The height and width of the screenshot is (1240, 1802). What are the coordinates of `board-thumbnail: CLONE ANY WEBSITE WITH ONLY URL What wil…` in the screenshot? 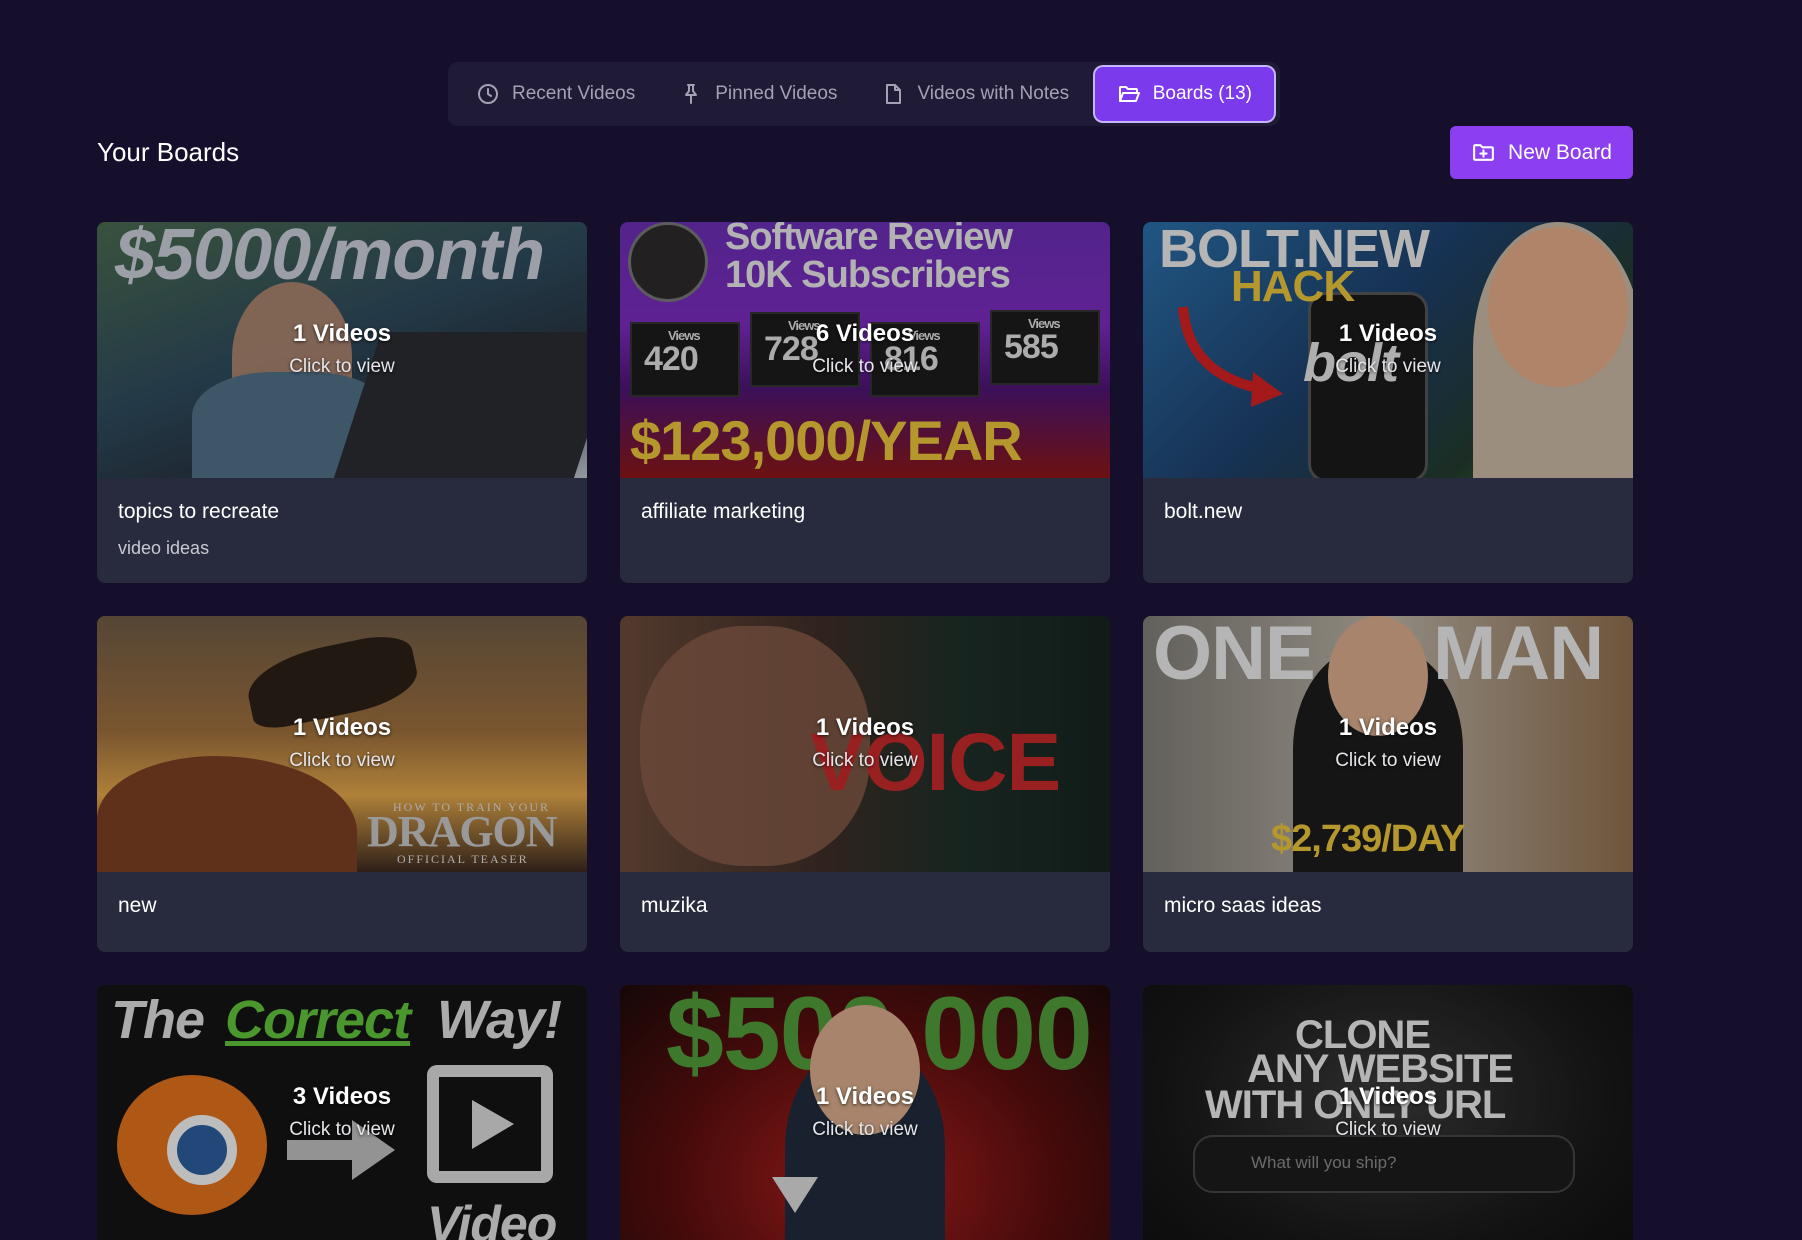 It's located at (1388, 1112).